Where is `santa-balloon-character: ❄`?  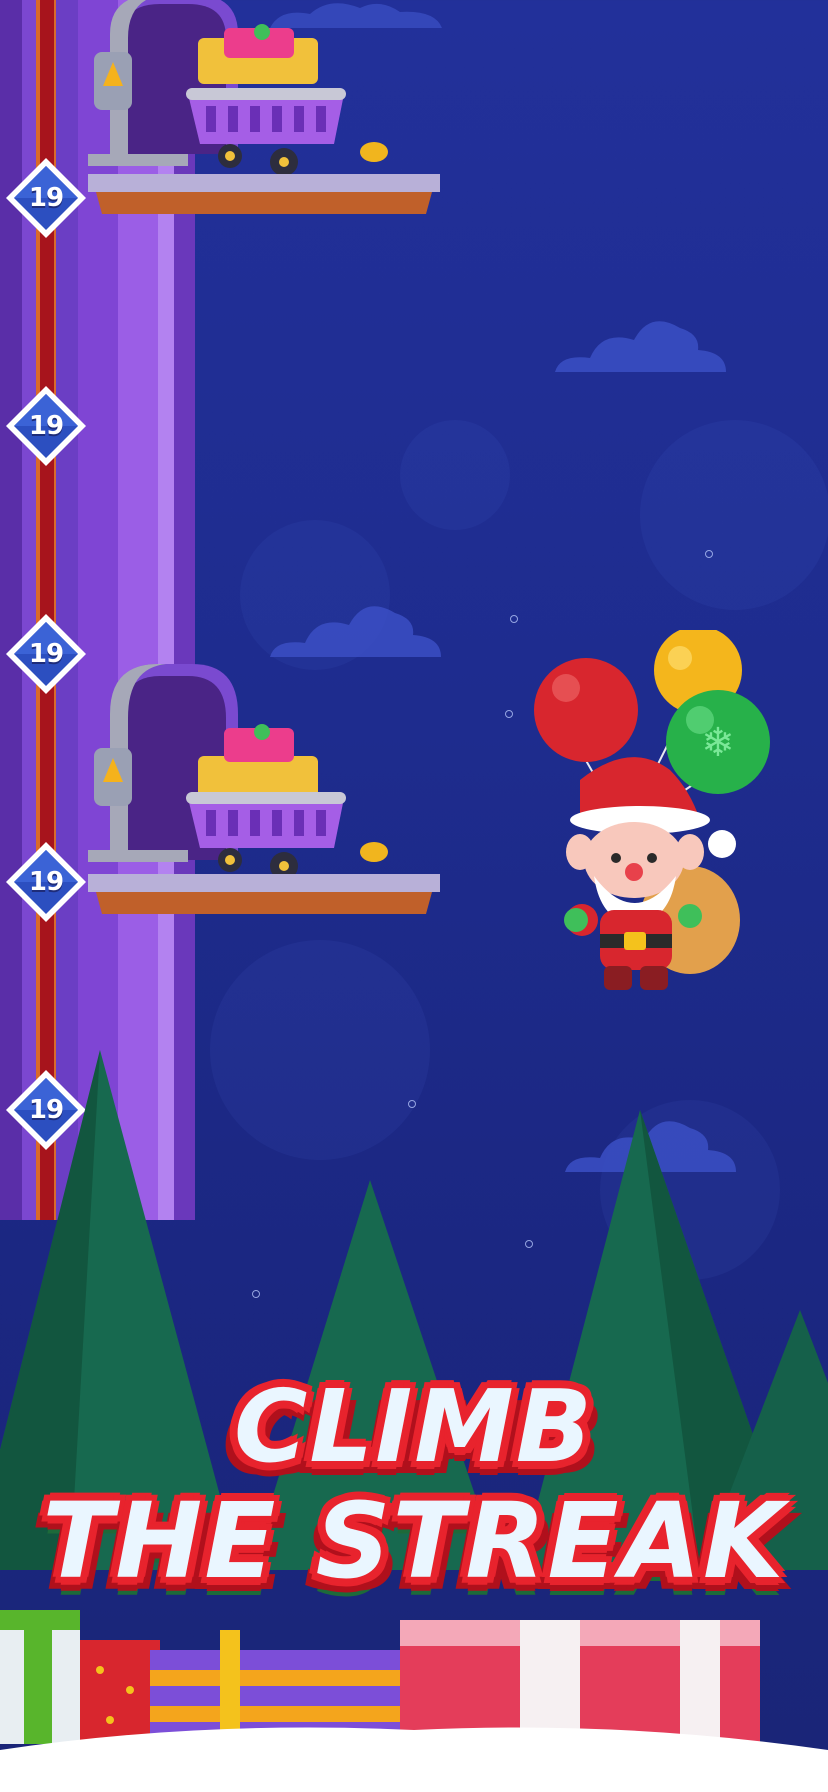
santa-balloon-character: ❄ is located at coordinates (652, 810).